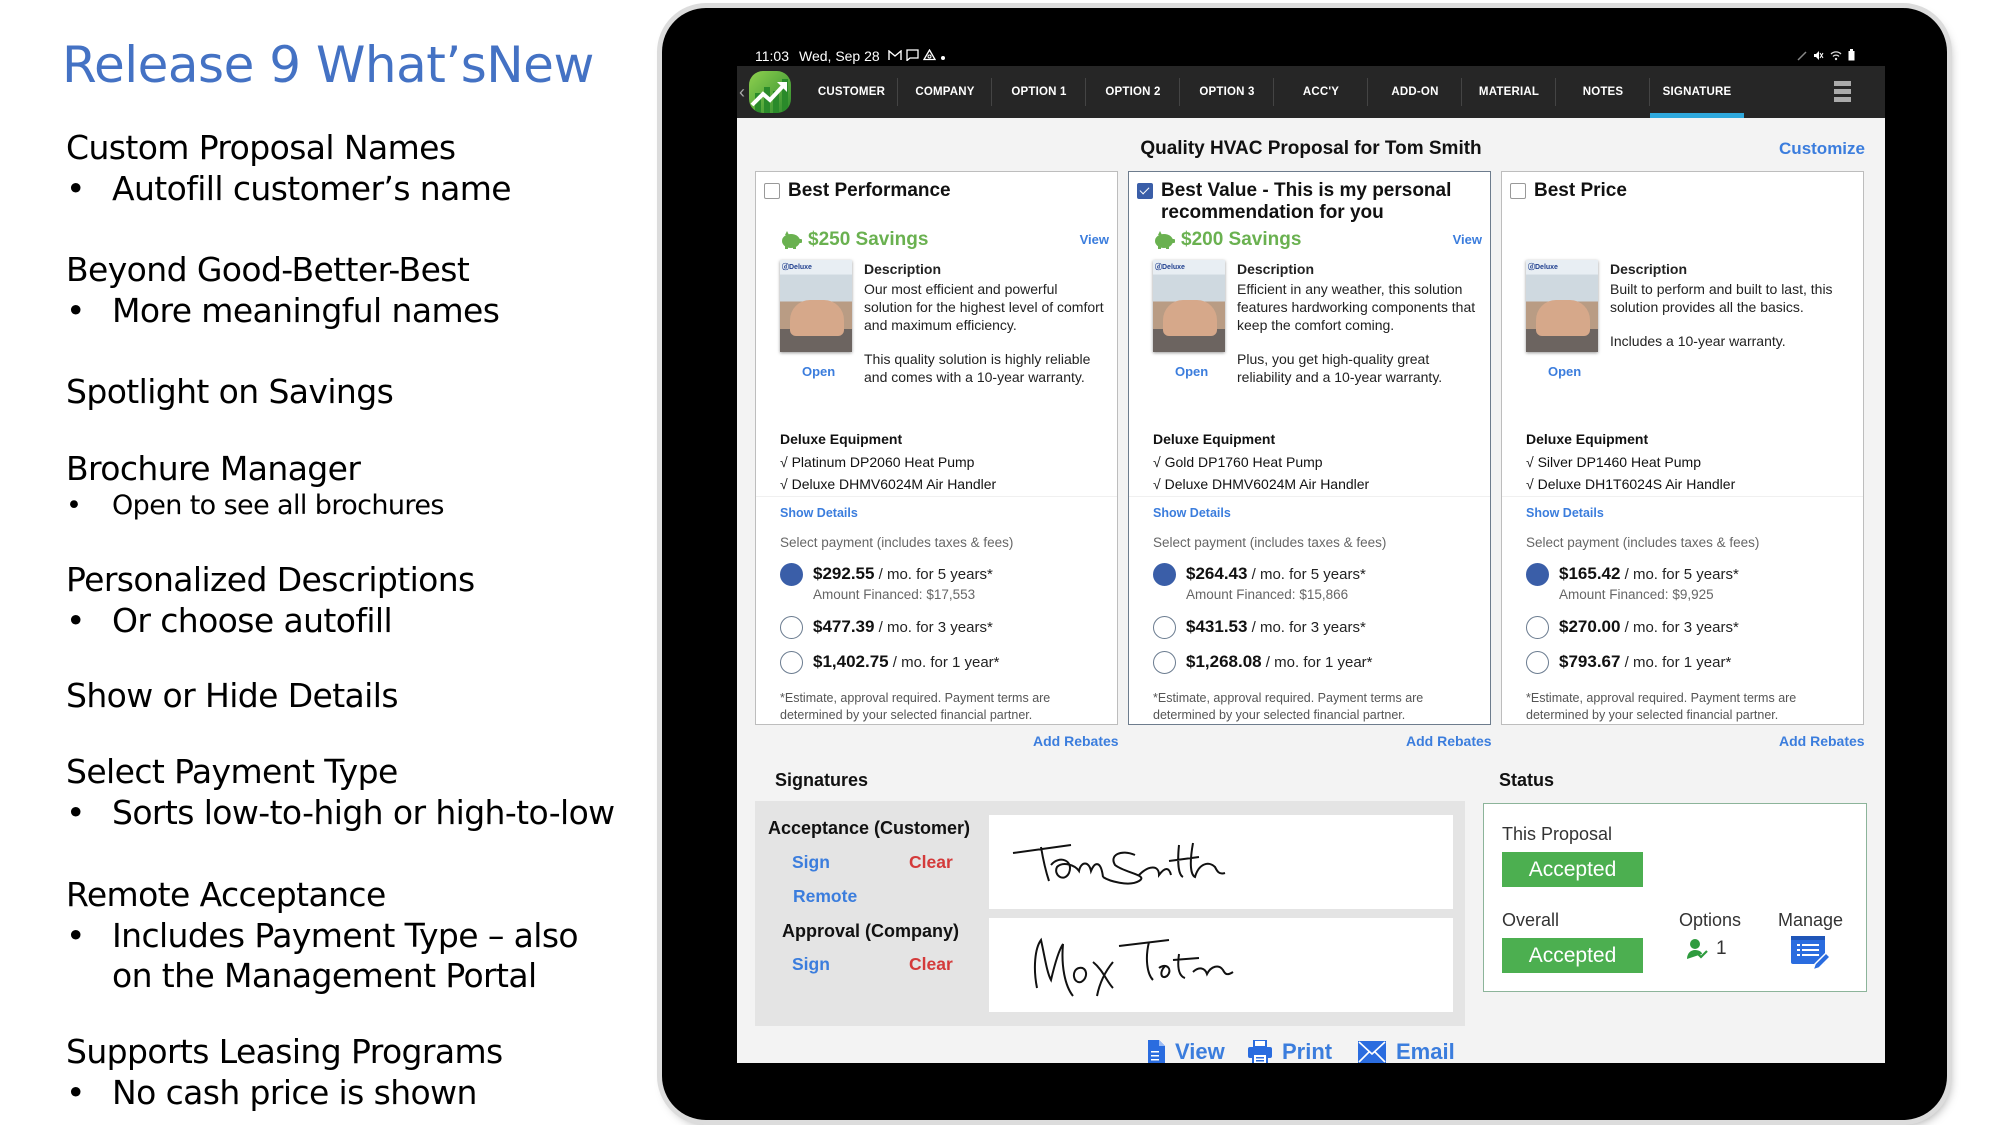 The height and width of the screenshot is (1125, 2000). Describe the element at coordinates (1509, 92) in the screenshot. I see `tab-material: MATERIAL` at that location.